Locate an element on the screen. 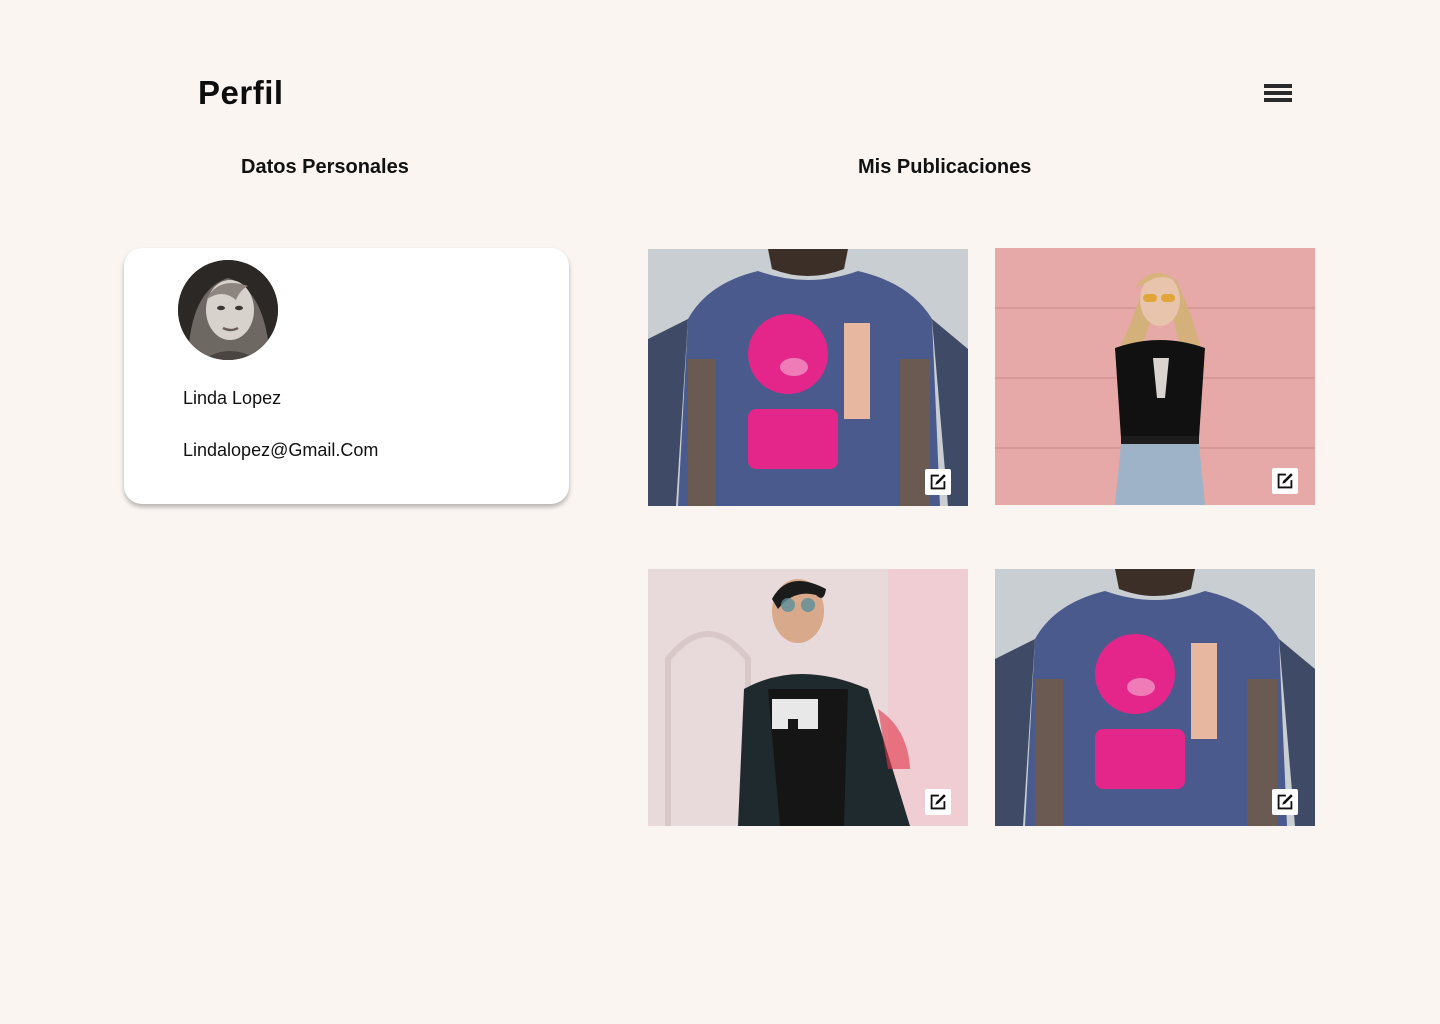 This screenshot has width=1440, height=1024. avatar-portrait is located at coordinates (228, 310).